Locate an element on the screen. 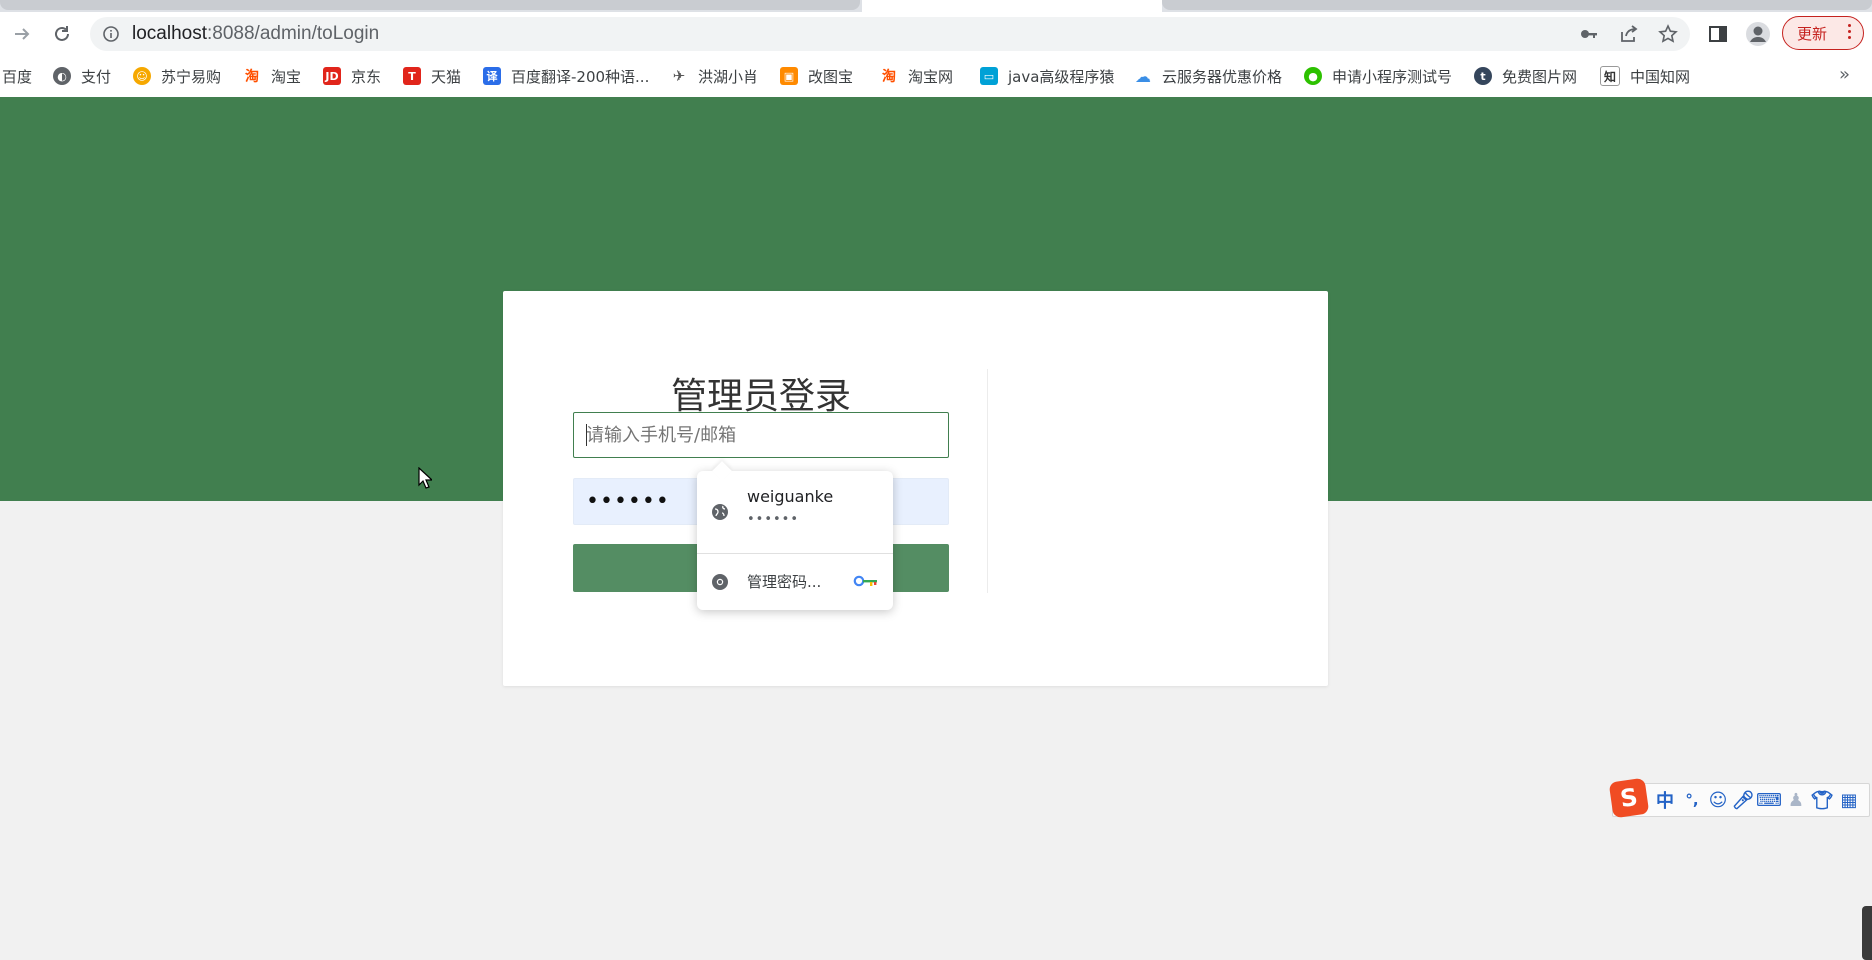 The width and height of the screenshot is (1872, 960). password-mask: •••••• is located at coordinates (628, 501).